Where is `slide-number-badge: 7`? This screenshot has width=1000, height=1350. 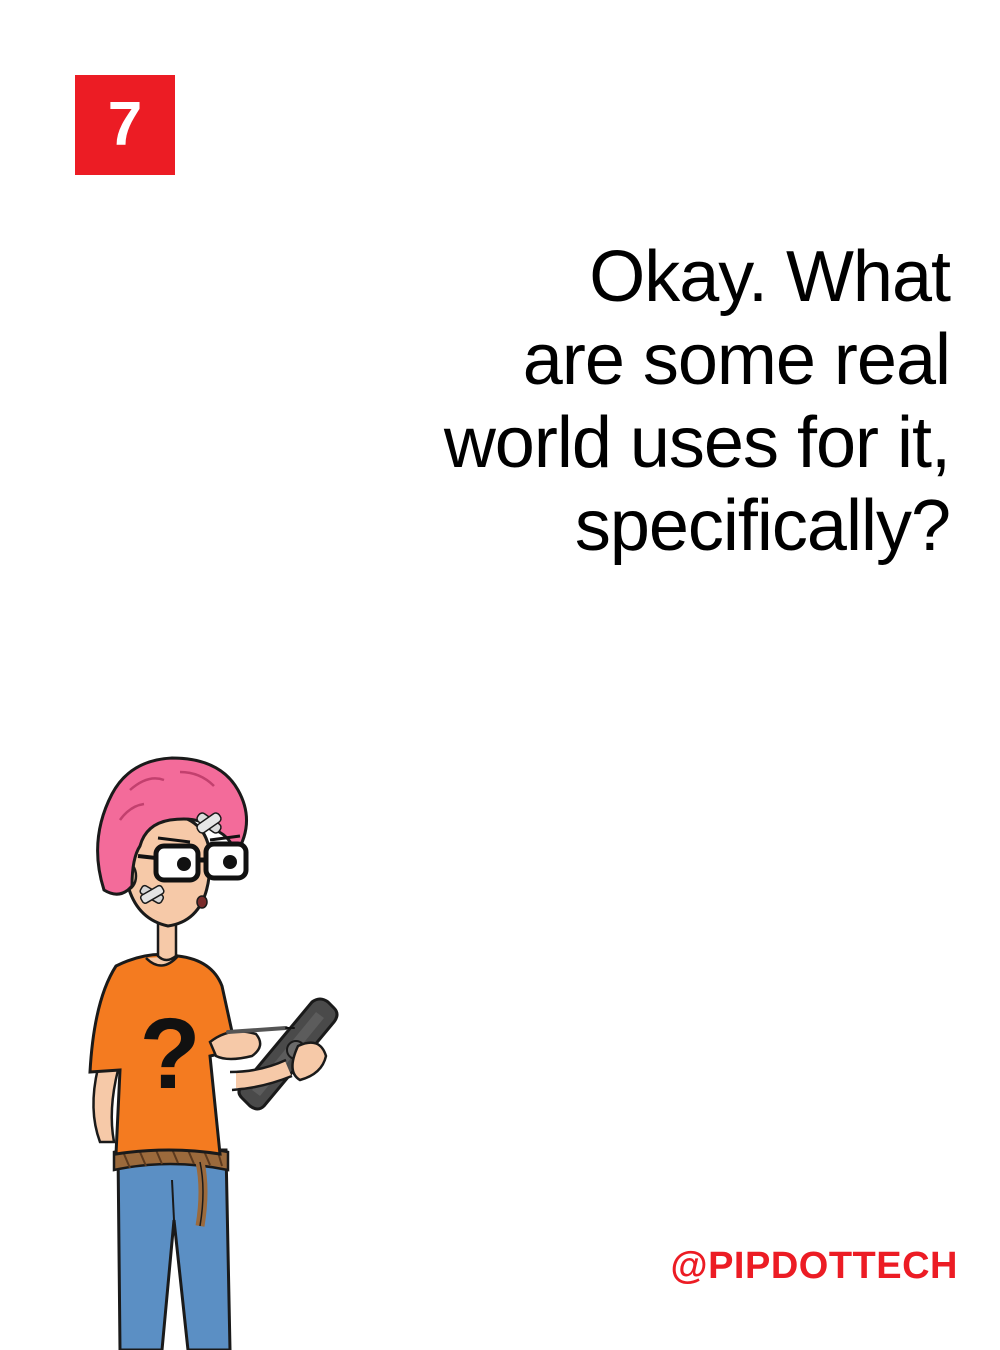
slide-number-badge: 7 is located at coordinates (125, 125).